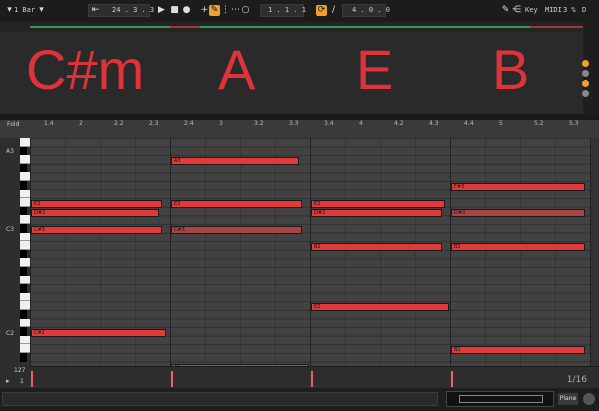 The height and width of the screenshot is (411, 599). What do you see at coordinates (237, 69) in the screenshot?
I see `chord-label-2: A` at bounding box center [237, 69].